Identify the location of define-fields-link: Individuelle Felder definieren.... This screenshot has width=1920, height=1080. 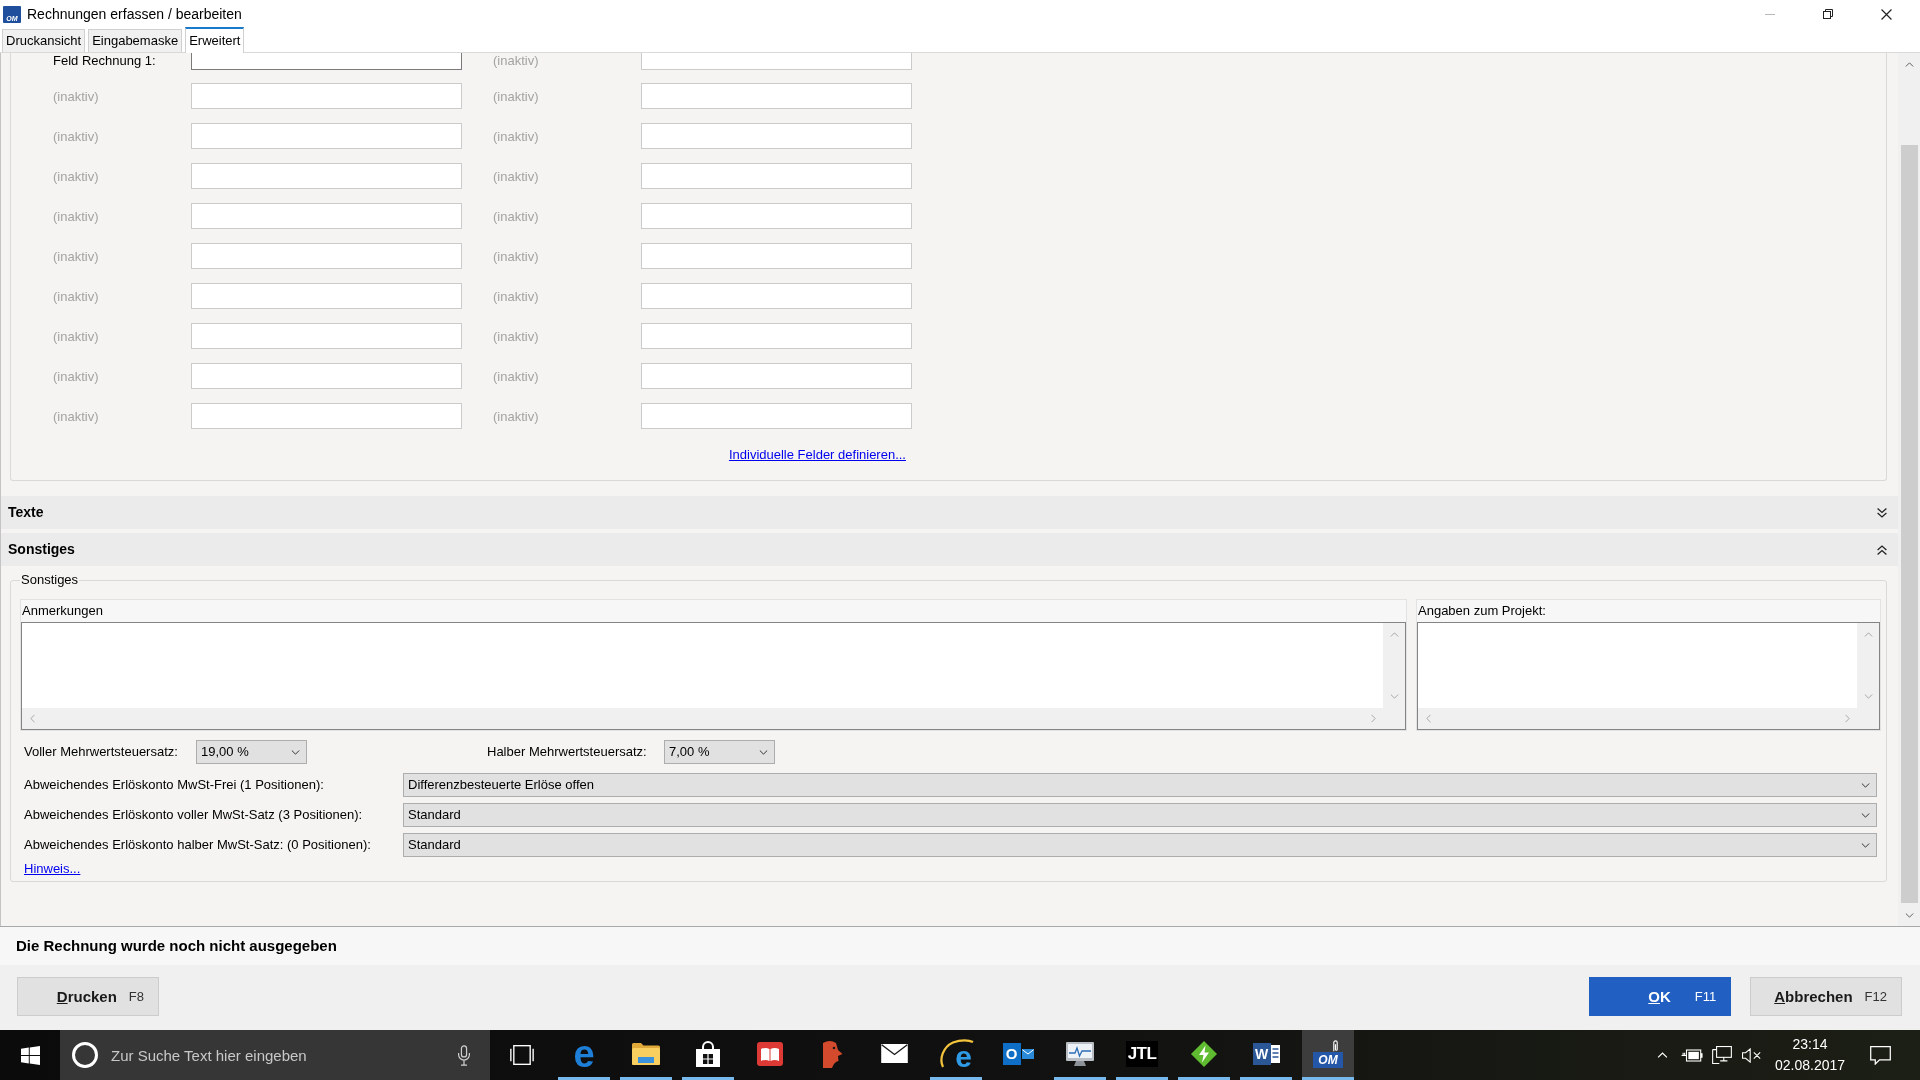
(817, 454).